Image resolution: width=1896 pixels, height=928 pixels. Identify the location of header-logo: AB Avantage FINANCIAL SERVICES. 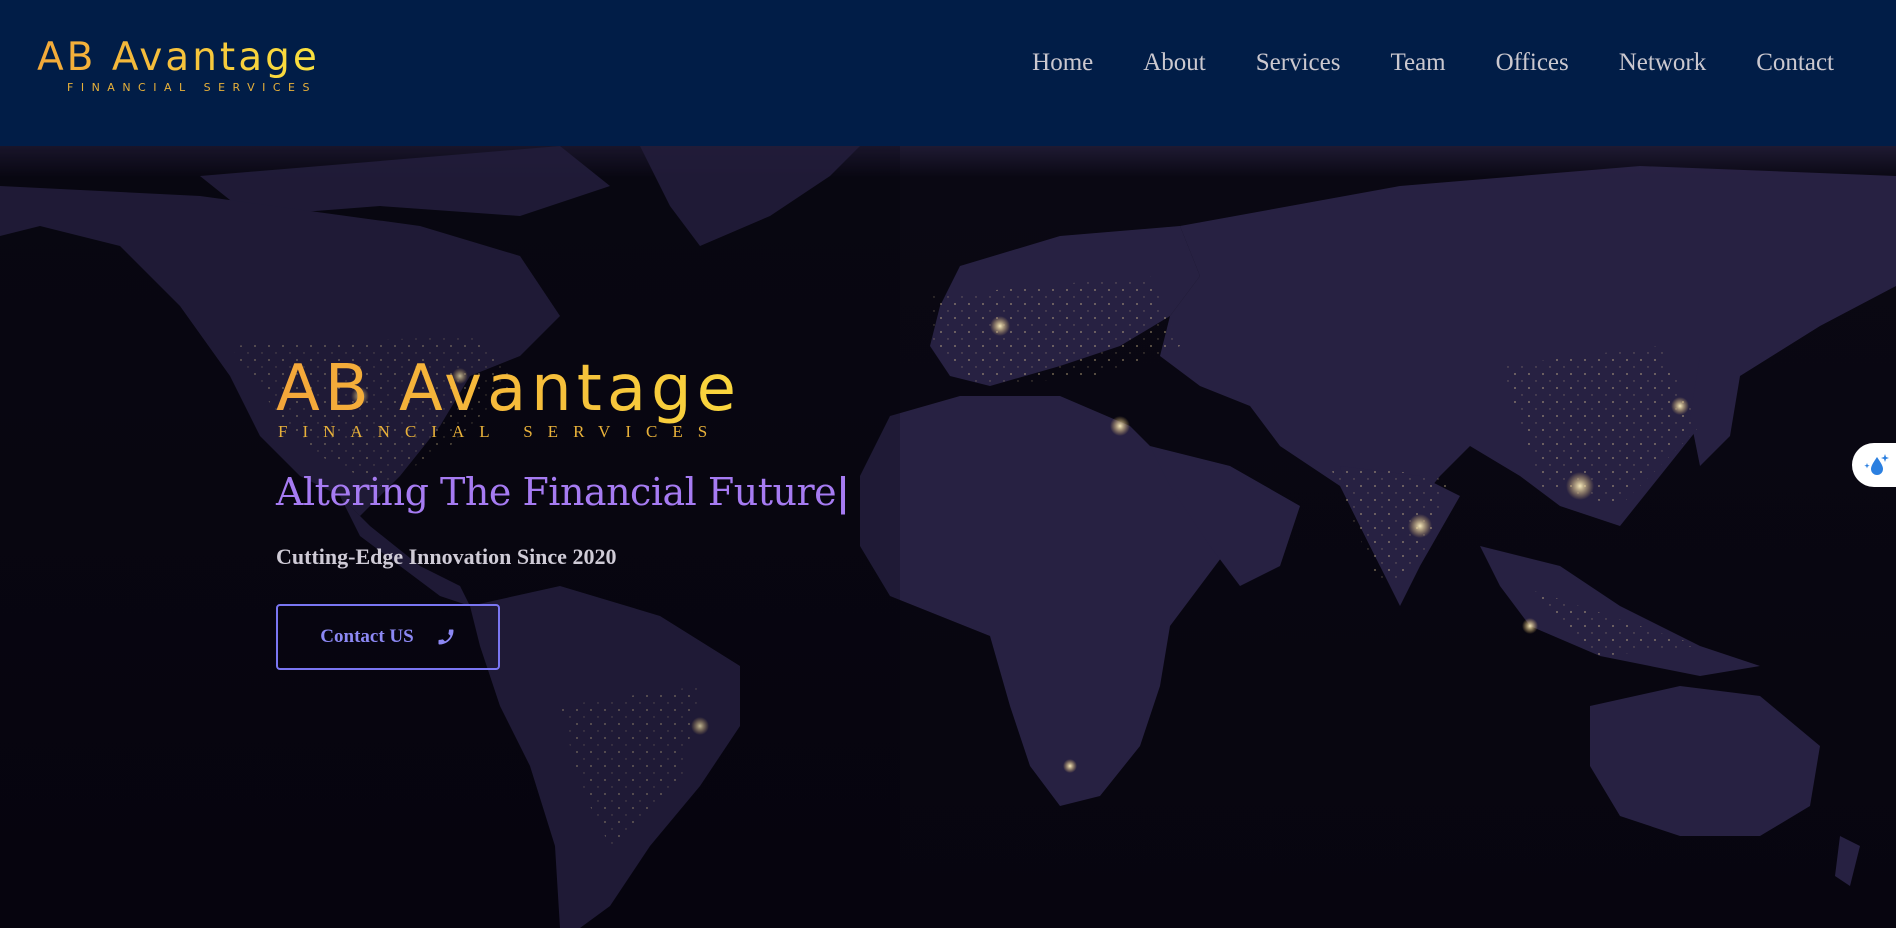
(178, 65).